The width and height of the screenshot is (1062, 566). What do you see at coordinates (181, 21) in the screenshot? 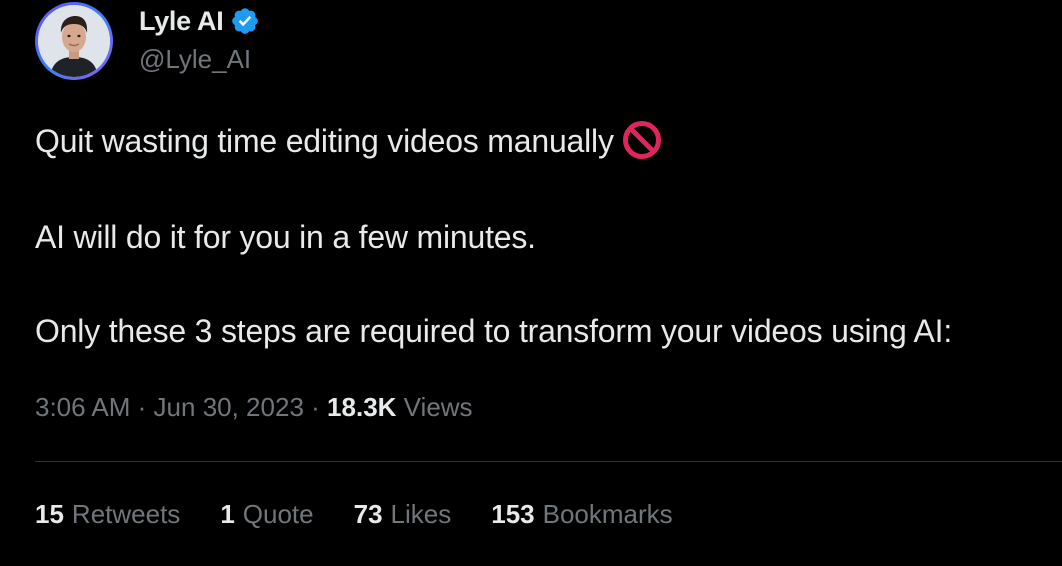
I see `author-display-name: Lyle AI` at bounding box center [181, 21].